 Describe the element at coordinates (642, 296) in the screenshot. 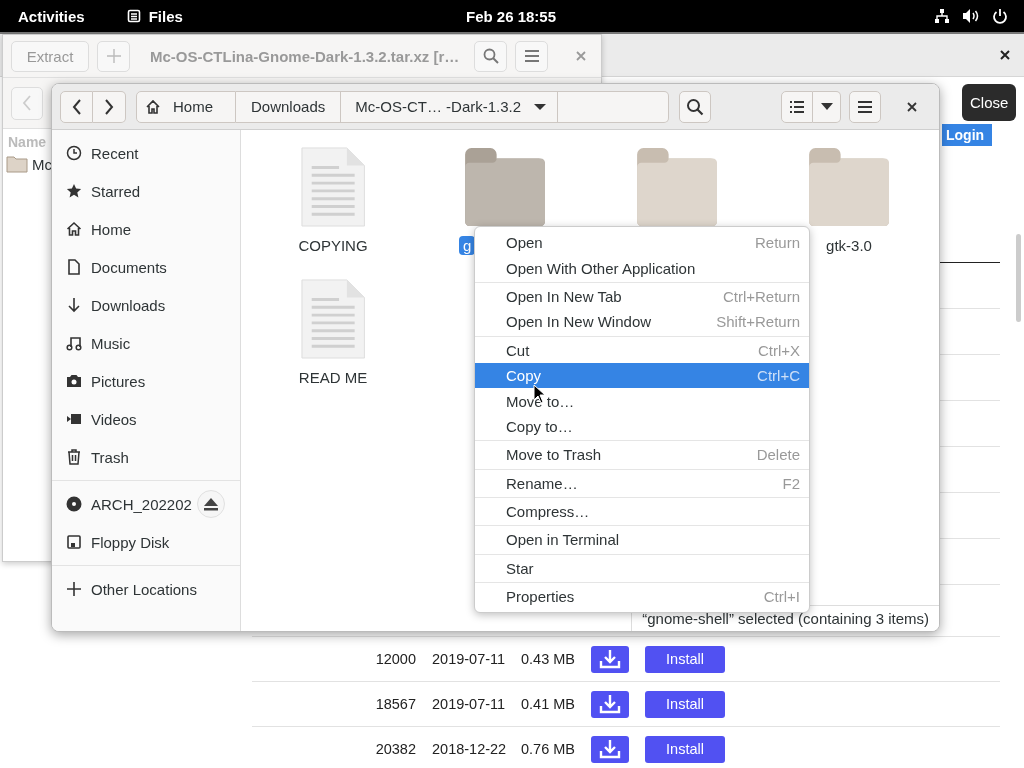

I see `menu-item: Open In New Tab Ctrl+Return` at that location.